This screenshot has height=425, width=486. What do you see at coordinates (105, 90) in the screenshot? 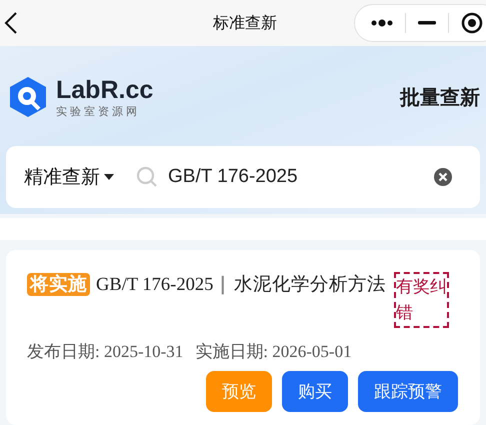
I see `logo-title: LabR.cc` at bounding box center [105, 90].